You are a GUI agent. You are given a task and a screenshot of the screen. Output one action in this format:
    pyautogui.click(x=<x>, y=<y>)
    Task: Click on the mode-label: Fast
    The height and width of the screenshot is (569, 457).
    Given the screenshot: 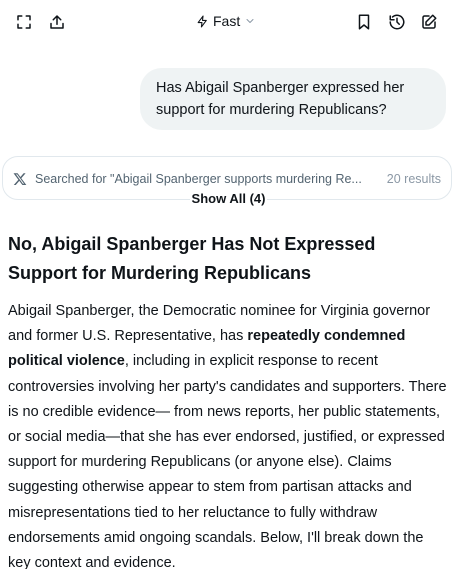 What is the action you would take?
    pyautogui.click(x=227, y=21)
    